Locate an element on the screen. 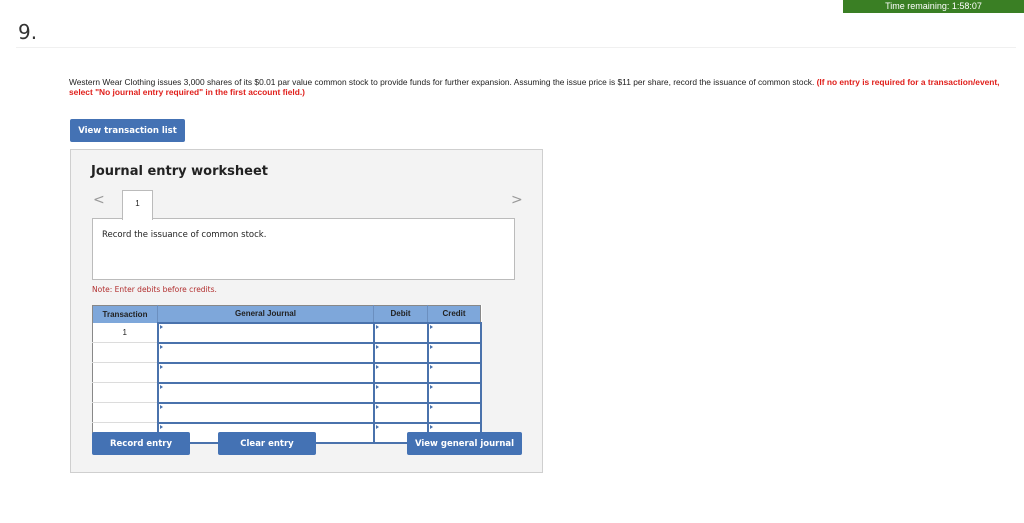  transaction-description-box: Record the issuance of common stock. is located at coordinates (303, 249).